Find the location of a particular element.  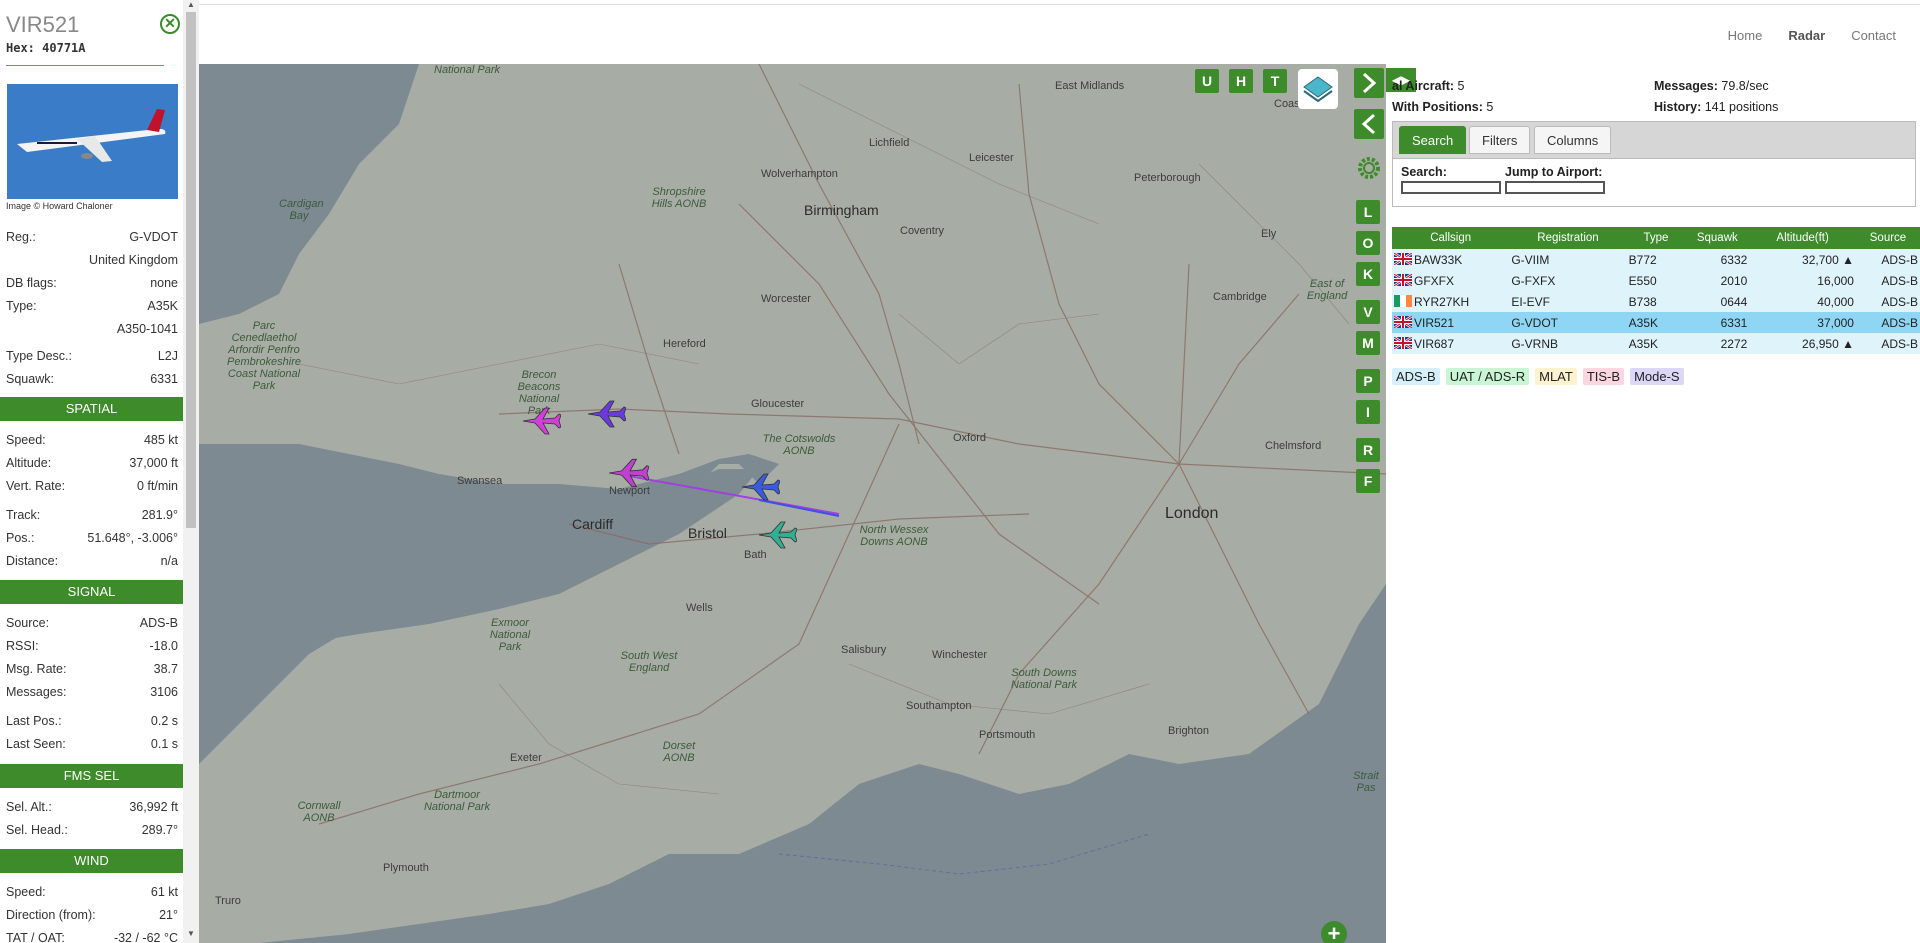

map-label-worcester: Worcester is located at coordinates (786, 299).